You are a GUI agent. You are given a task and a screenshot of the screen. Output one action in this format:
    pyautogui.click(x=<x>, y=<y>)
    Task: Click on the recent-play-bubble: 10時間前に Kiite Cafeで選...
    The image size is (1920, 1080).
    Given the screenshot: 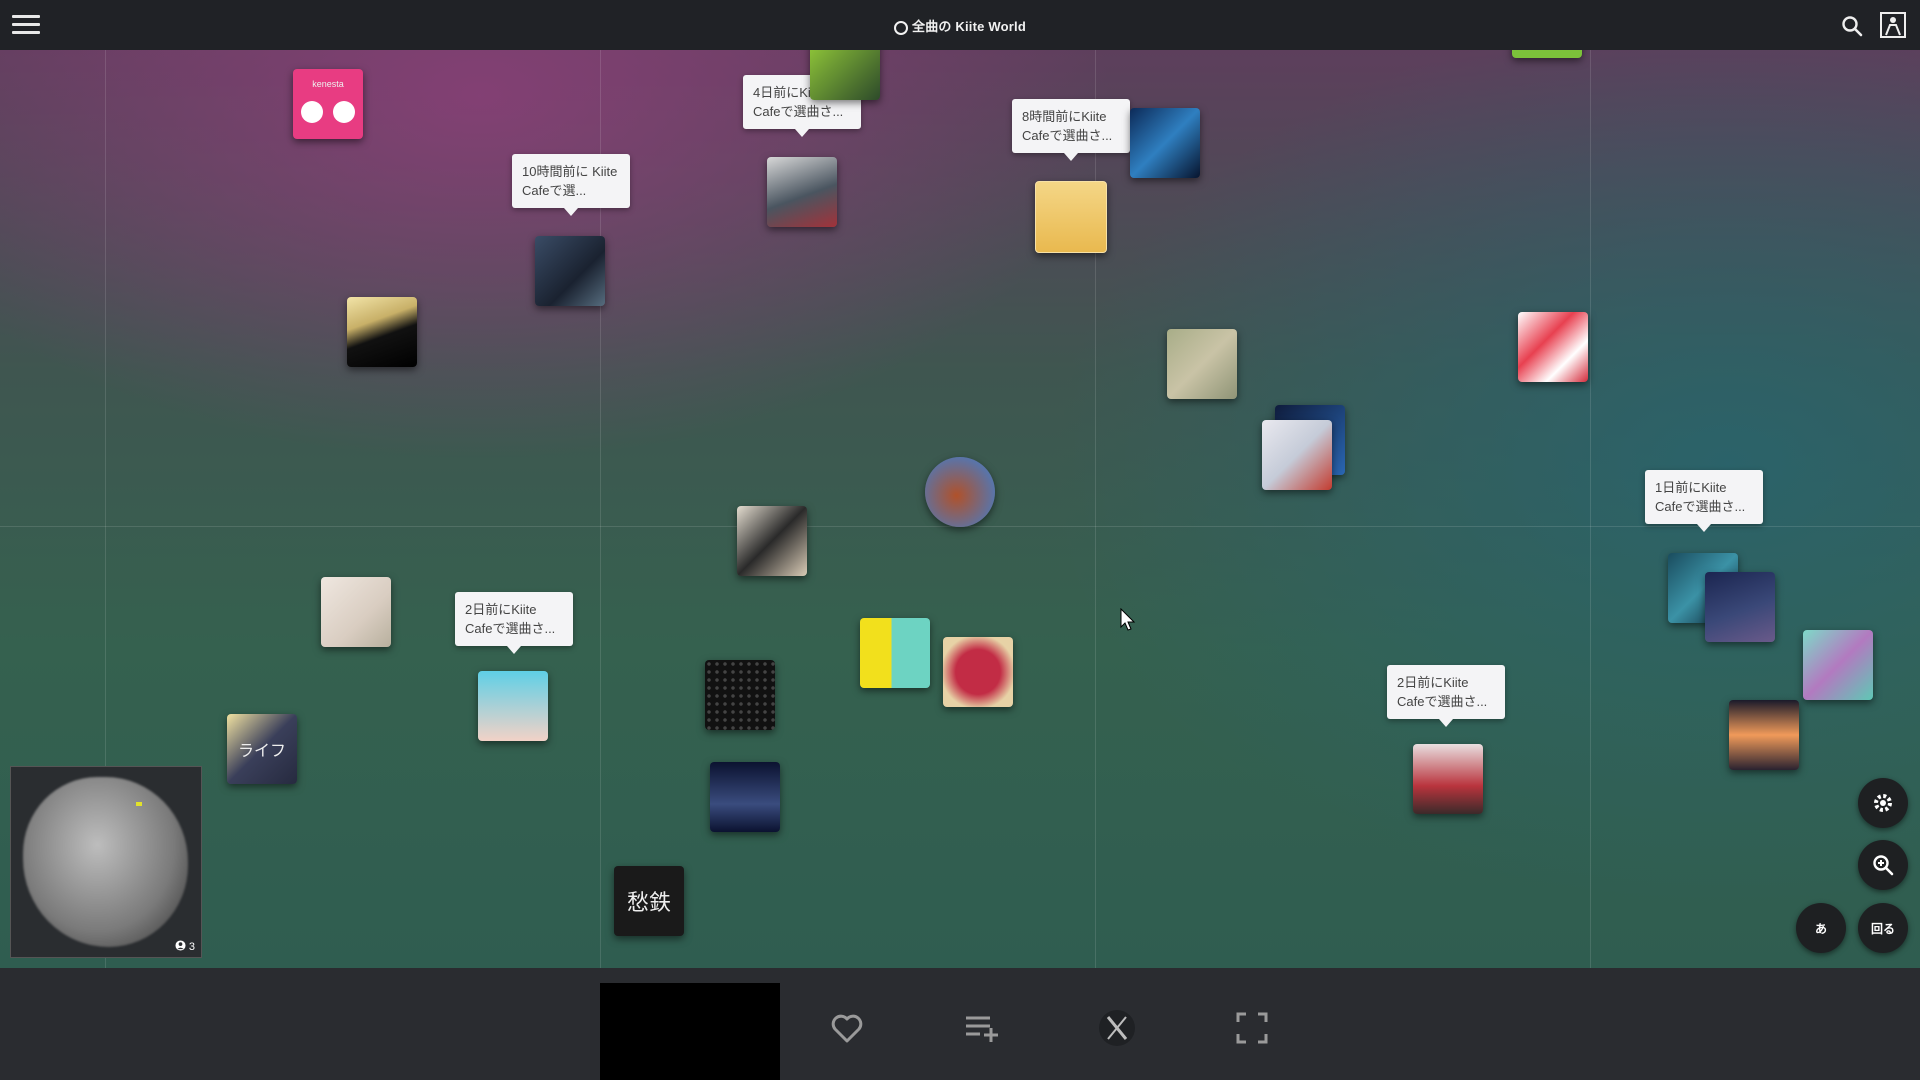 What is the action you would take?
    pyautogui.click(x=571, y=185)
    